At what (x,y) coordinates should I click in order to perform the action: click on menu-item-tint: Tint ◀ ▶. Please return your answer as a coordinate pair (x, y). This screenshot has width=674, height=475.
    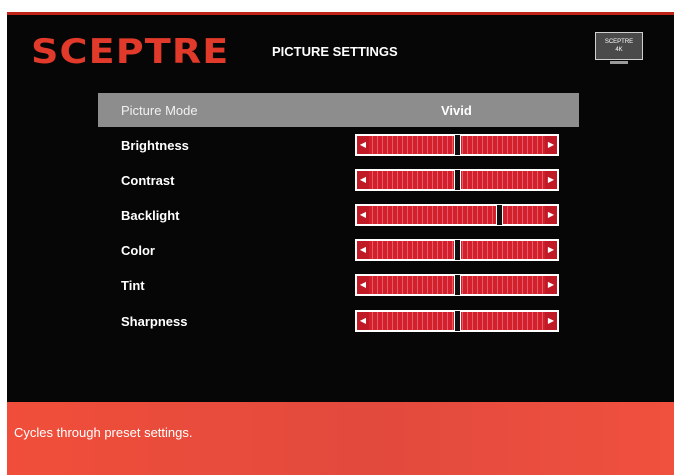
    Looking at the image, I should click on (338, 285).